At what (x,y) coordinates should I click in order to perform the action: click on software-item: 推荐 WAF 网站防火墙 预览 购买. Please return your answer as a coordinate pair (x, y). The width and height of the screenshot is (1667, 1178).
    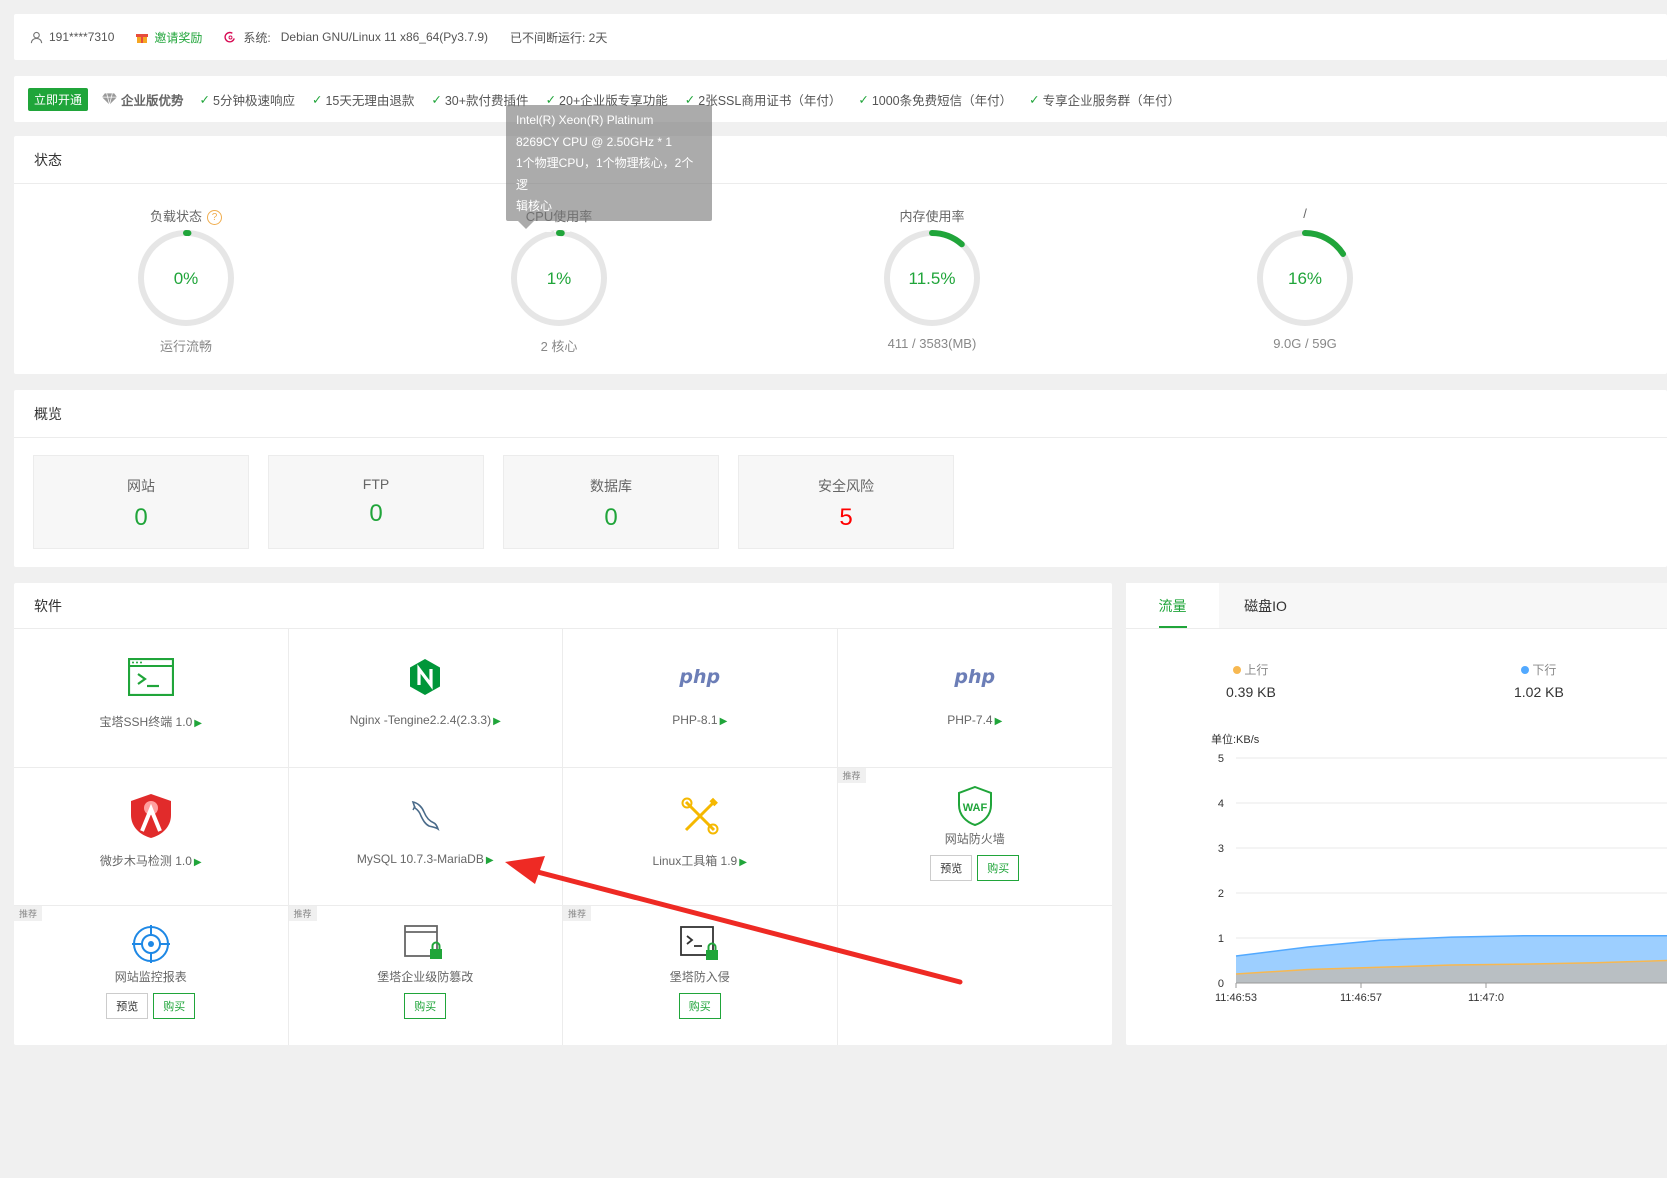
    Looking at the image, I should click on (974, 837).